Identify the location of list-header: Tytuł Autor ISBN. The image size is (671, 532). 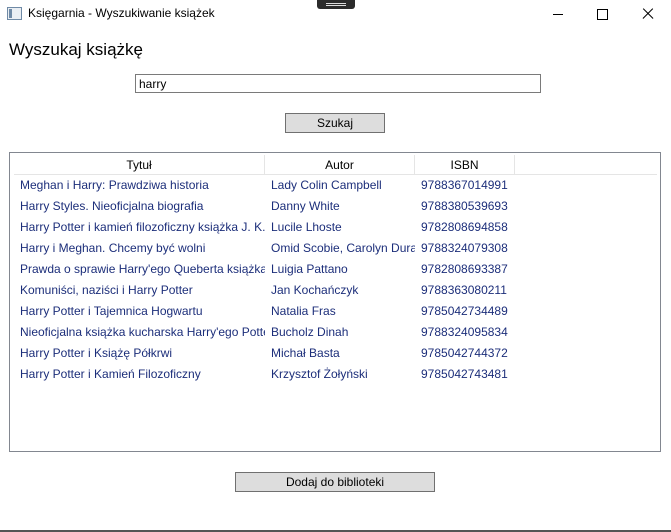
(335, 165).